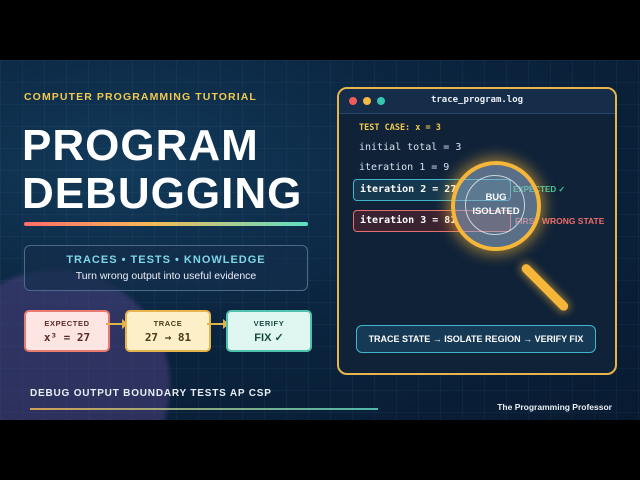  I want to click on window-title: trace_program.log, so click(477, 100).